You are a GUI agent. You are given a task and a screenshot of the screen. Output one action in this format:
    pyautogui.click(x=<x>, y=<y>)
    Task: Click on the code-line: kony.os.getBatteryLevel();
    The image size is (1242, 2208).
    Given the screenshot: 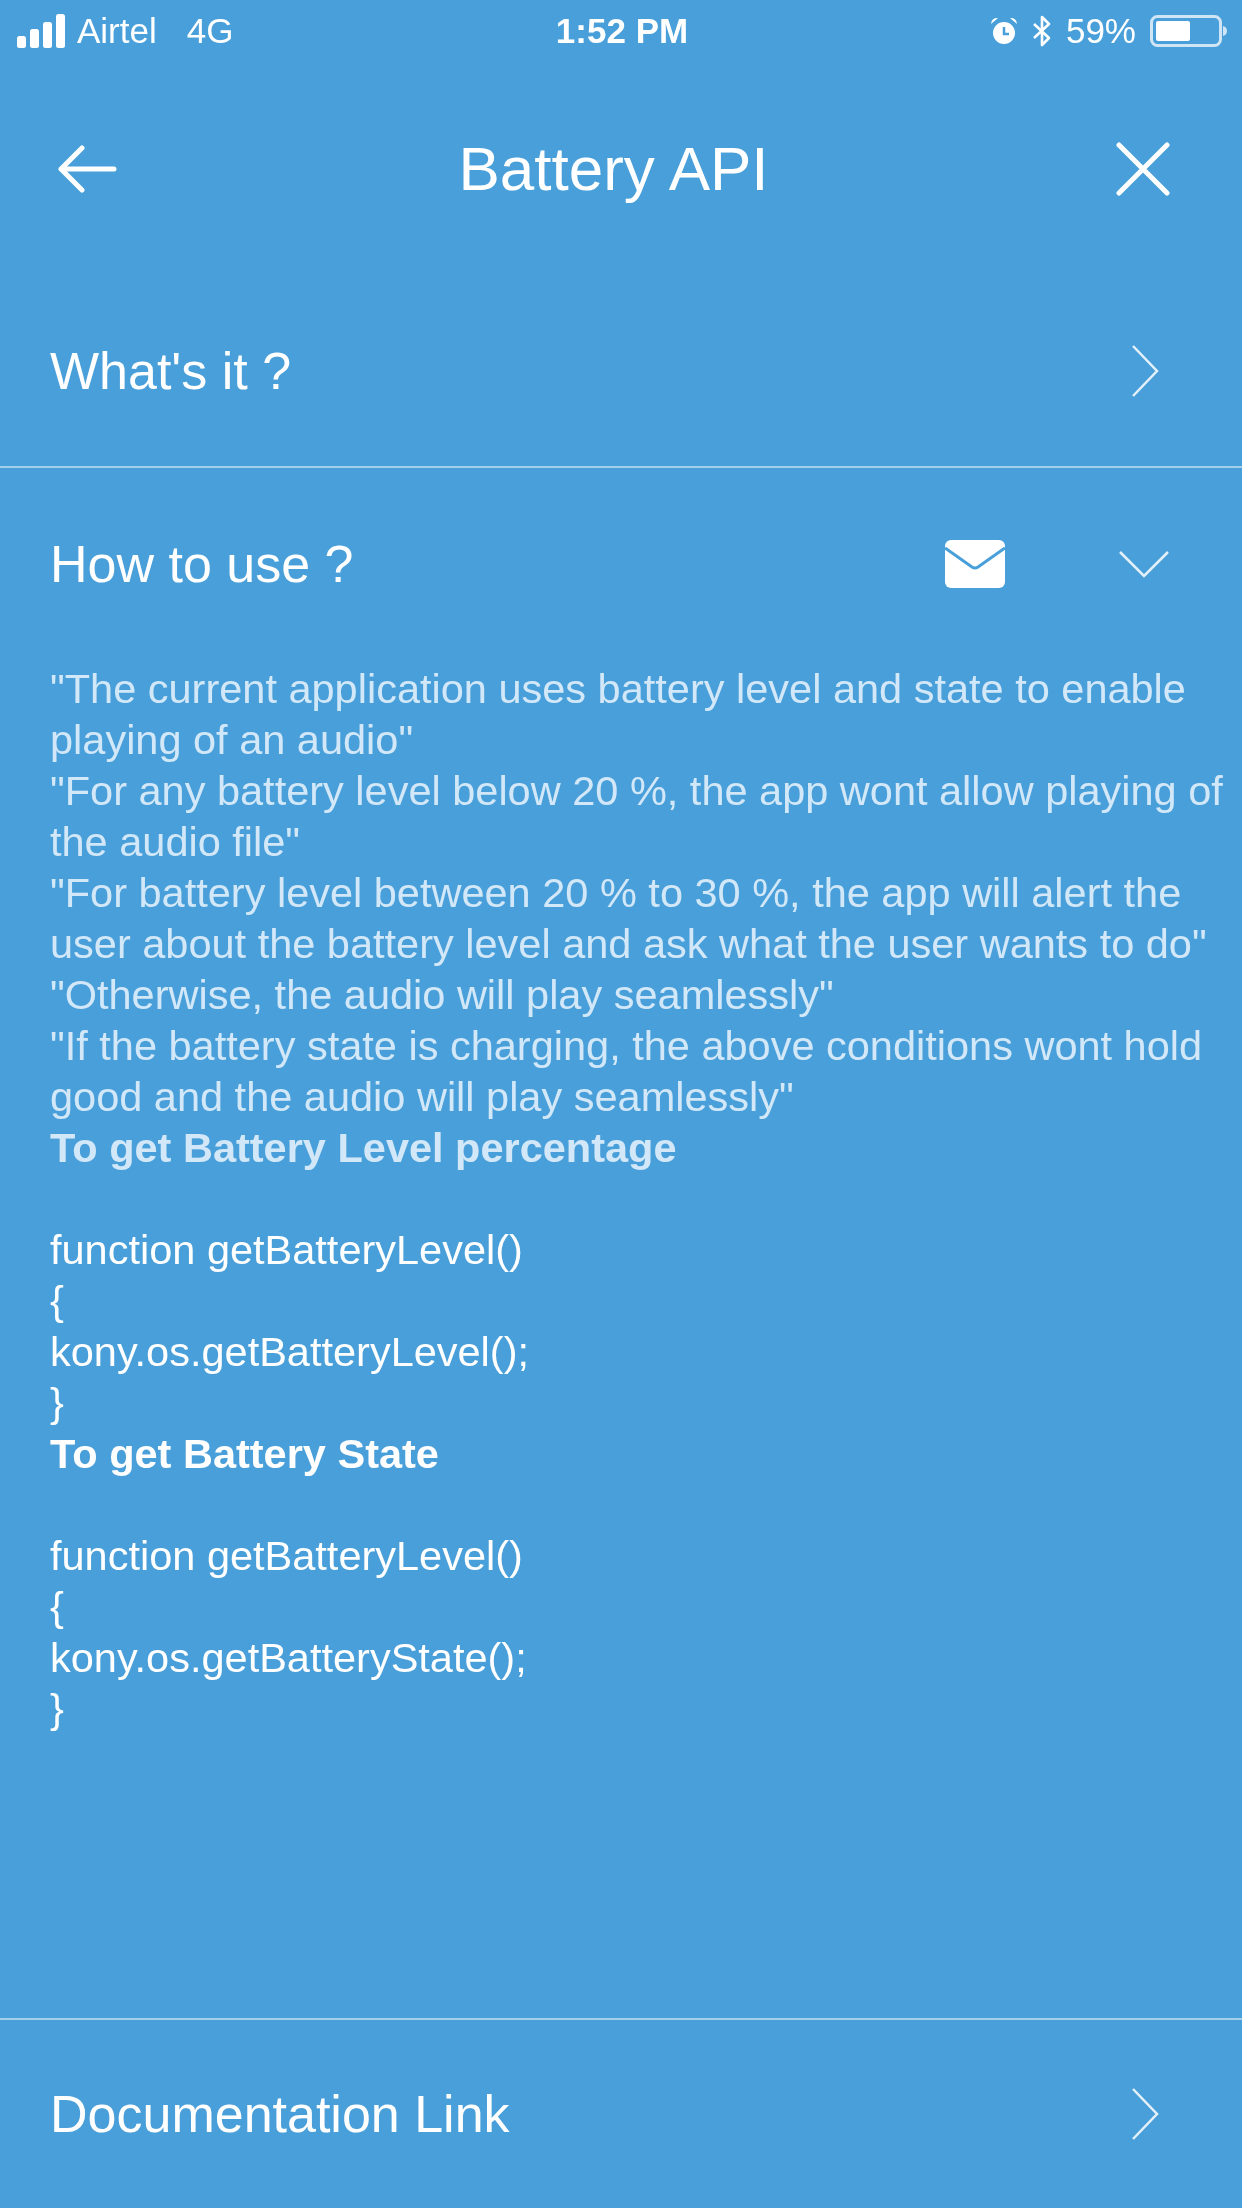 What is the action you would take?
    pyautogui.click(x=289, y=1352)
    